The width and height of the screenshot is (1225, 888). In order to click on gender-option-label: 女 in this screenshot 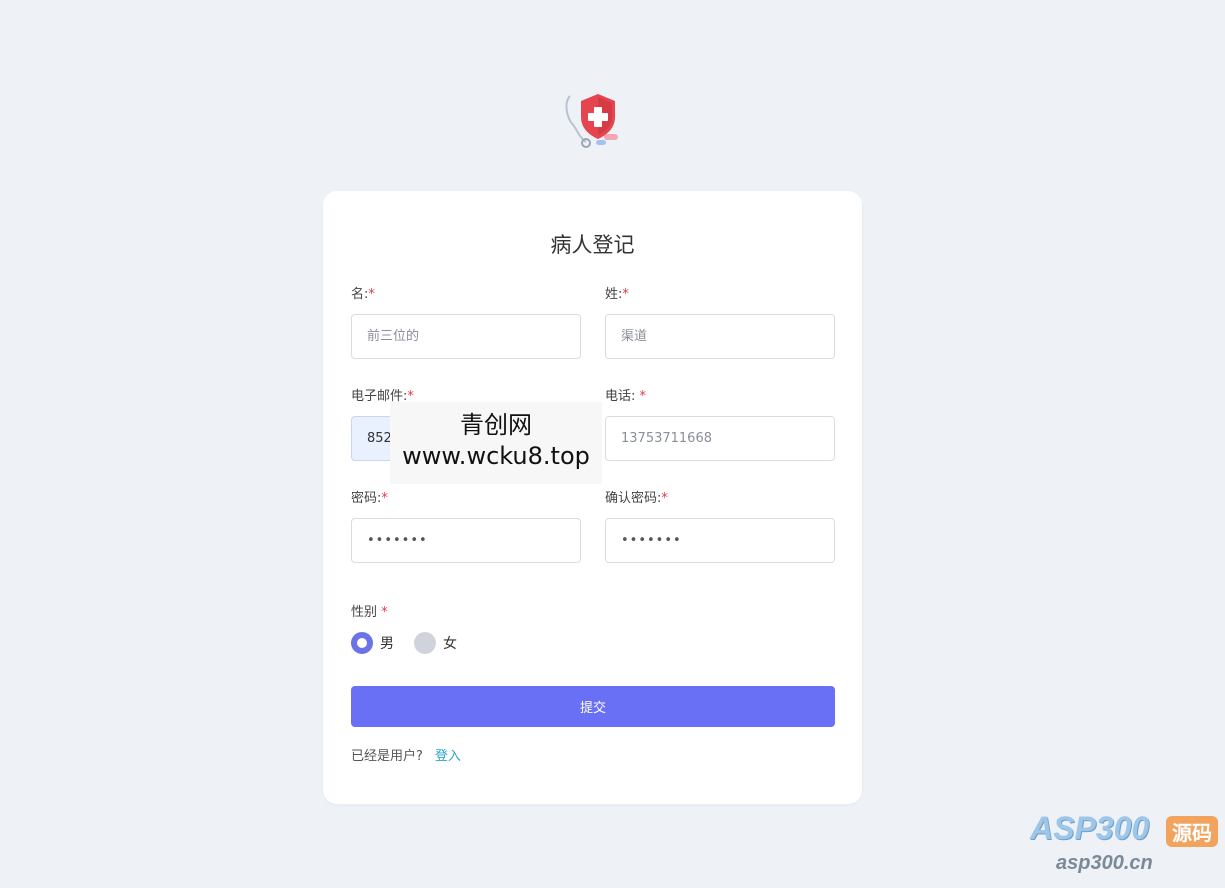, I will do `click(450, 644)`.